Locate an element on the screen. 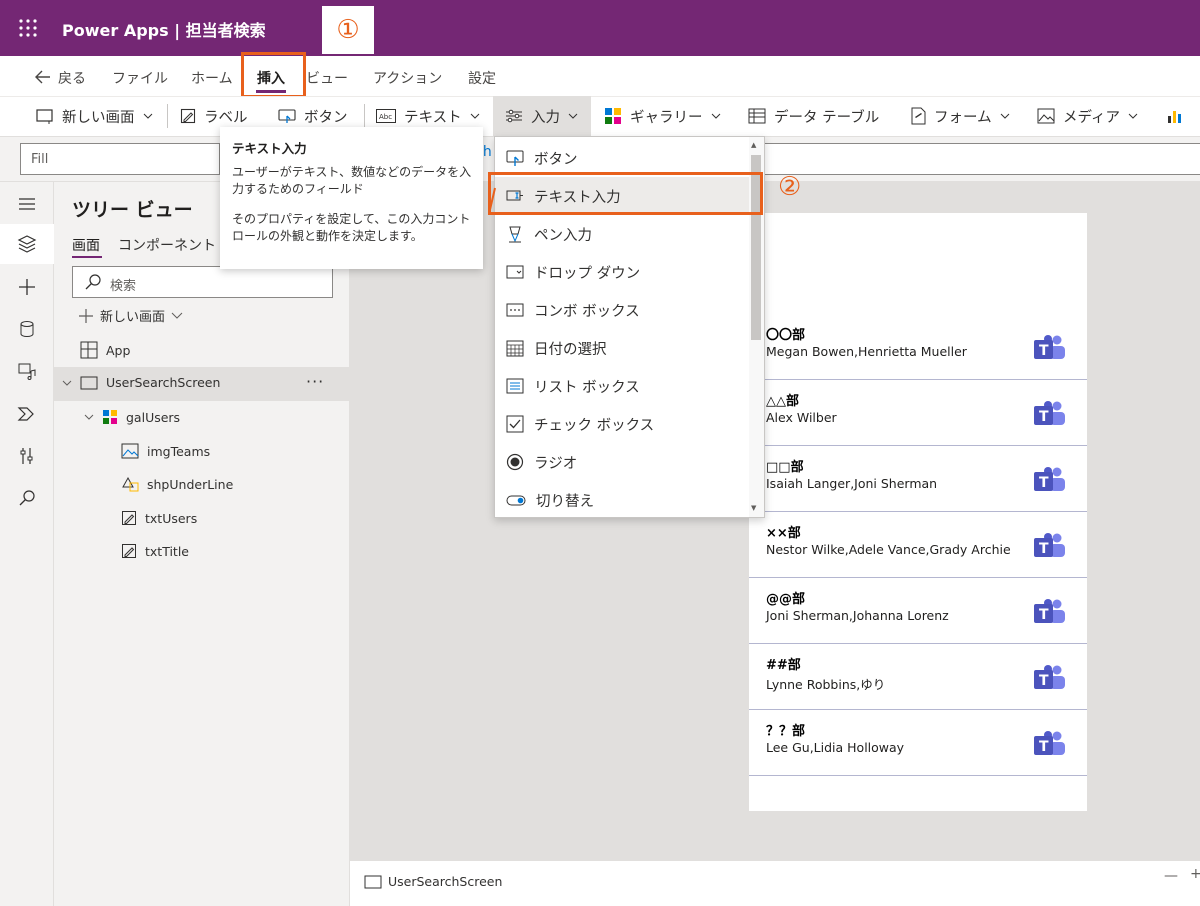 This screenshot has width=1200, height=906. ribbon-data-table: データ テーブル is located at coordinates (813, 116).